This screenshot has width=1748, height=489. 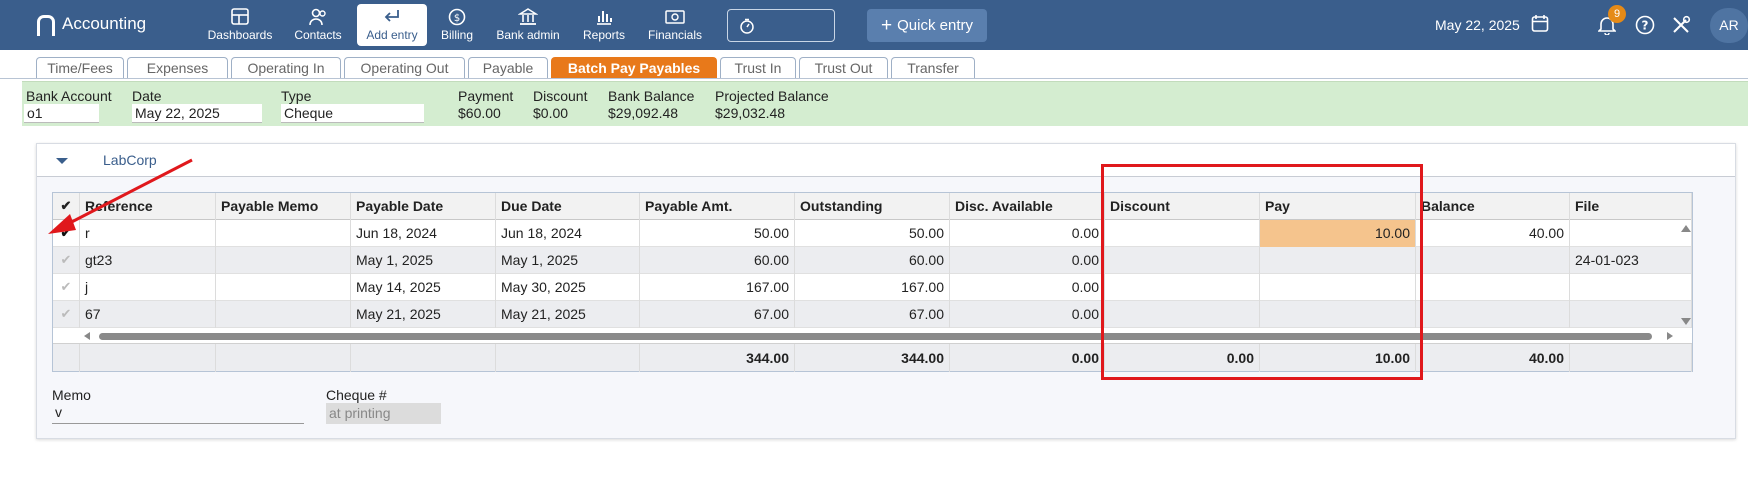 I want to click on cell-due-date: May 21, 2025, so click(x=568, y=314).